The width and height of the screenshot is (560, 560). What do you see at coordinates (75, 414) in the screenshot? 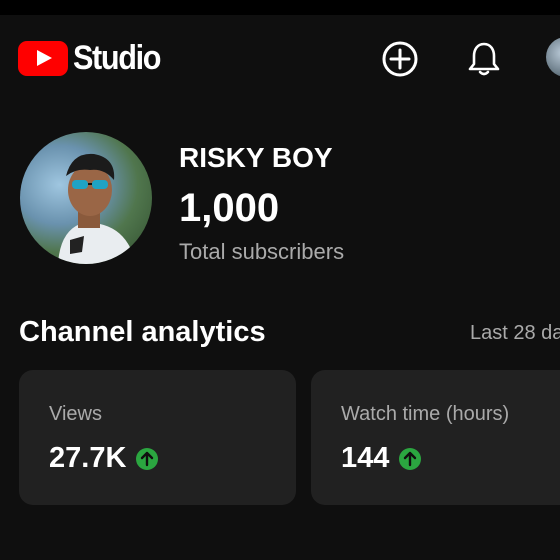
I see `views-label: Views` at bounding box center [75, 414].